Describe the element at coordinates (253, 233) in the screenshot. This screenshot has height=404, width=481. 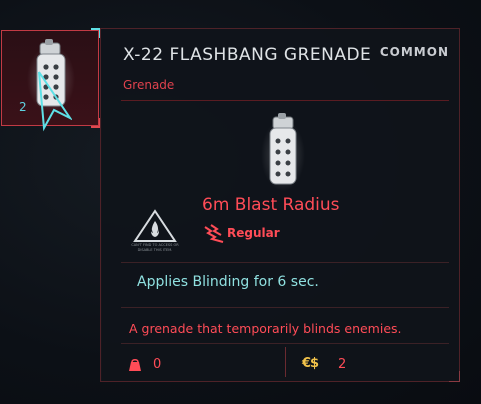
I see `damage-type-label: Regular` at that location.